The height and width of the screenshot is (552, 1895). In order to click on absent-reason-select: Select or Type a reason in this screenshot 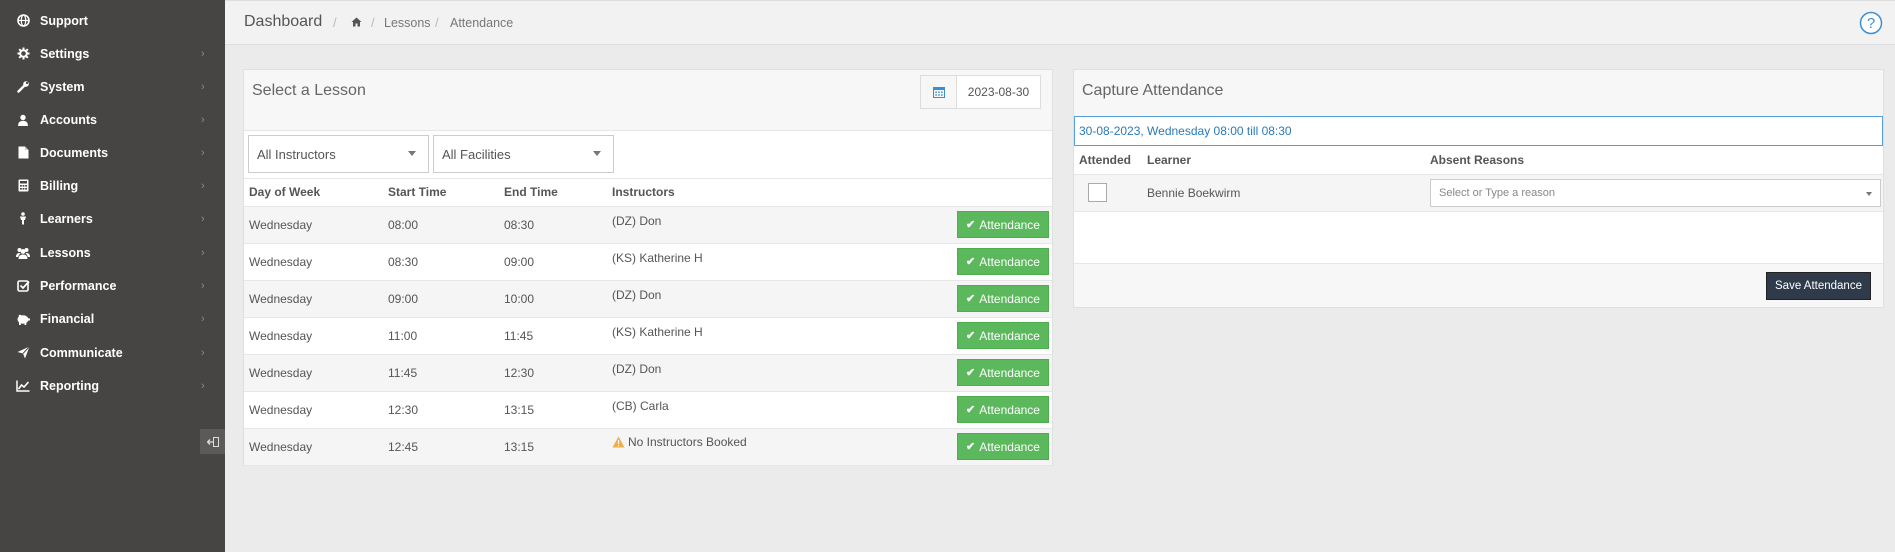, I will do `click(1655, 192)`.